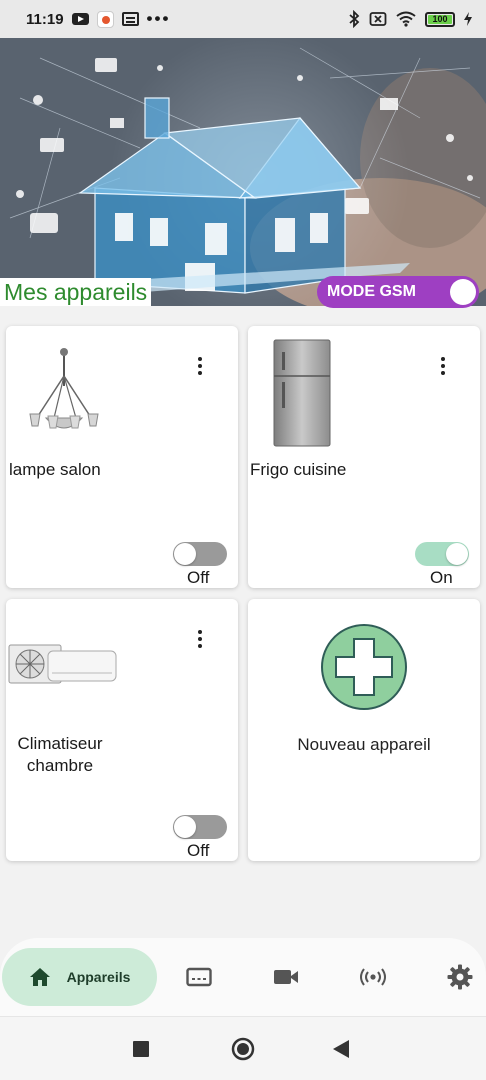  I want to click on device-state-label: On, so click(441, 577).